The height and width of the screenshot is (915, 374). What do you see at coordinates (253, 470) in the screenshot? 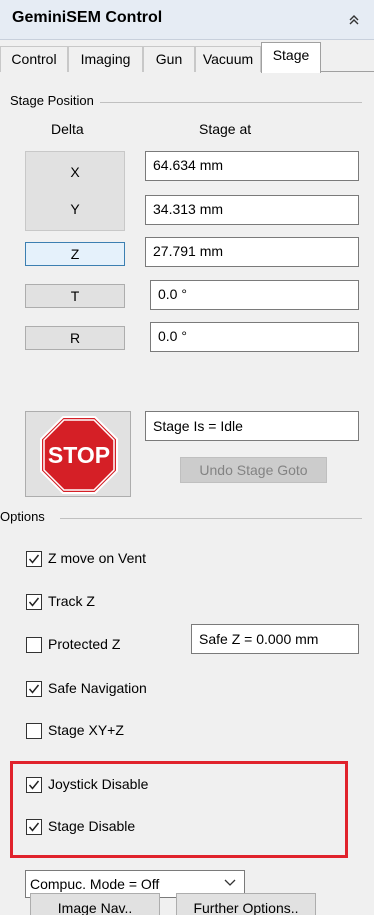
I see `undo-stage-goto-button: Undo Stage Goto` at bounding box center [253, 470].